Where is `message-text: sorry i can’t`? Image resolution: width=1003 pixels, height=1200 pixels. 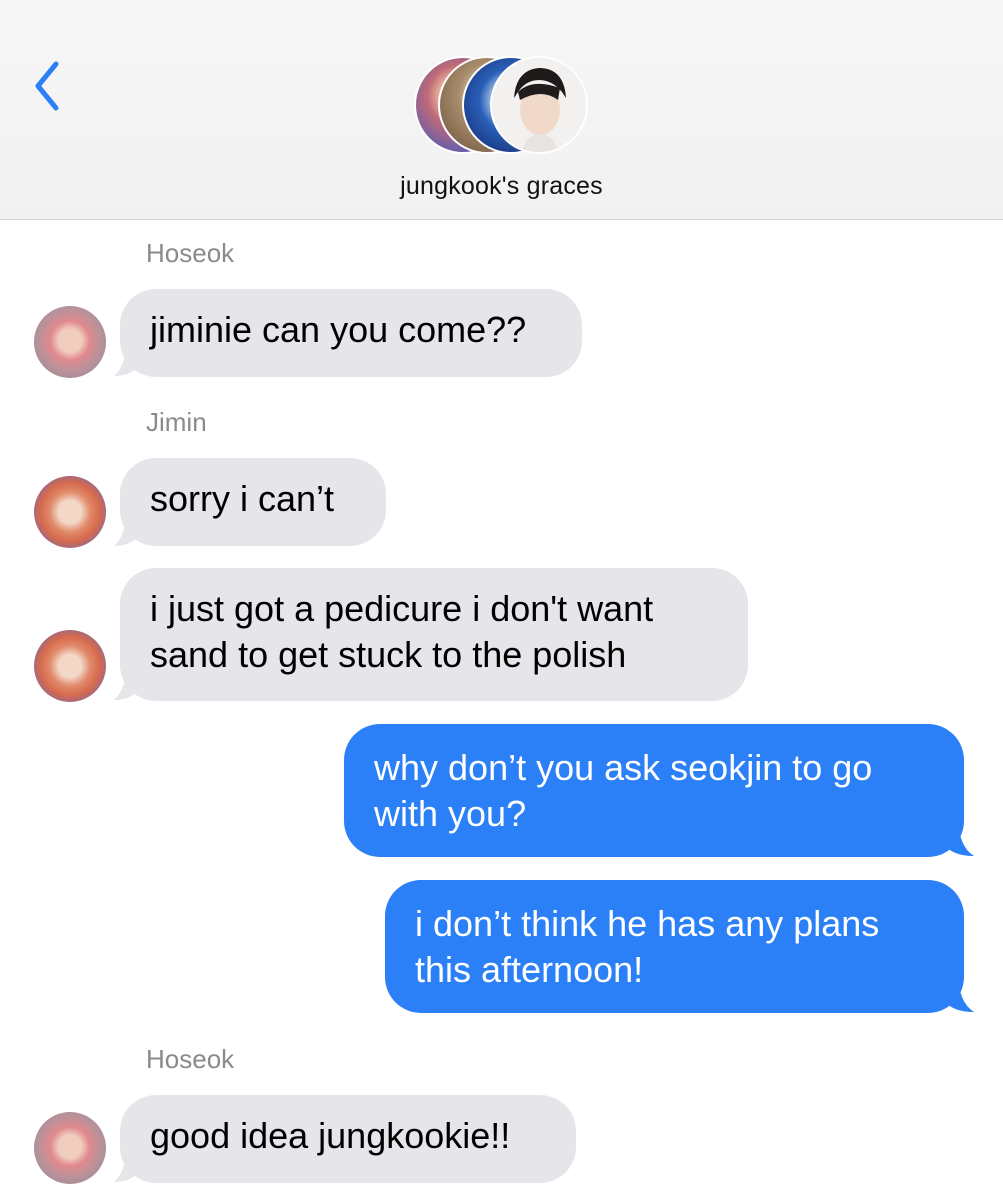 message-text: sorry i can’t is located at coordinates (242, 498).